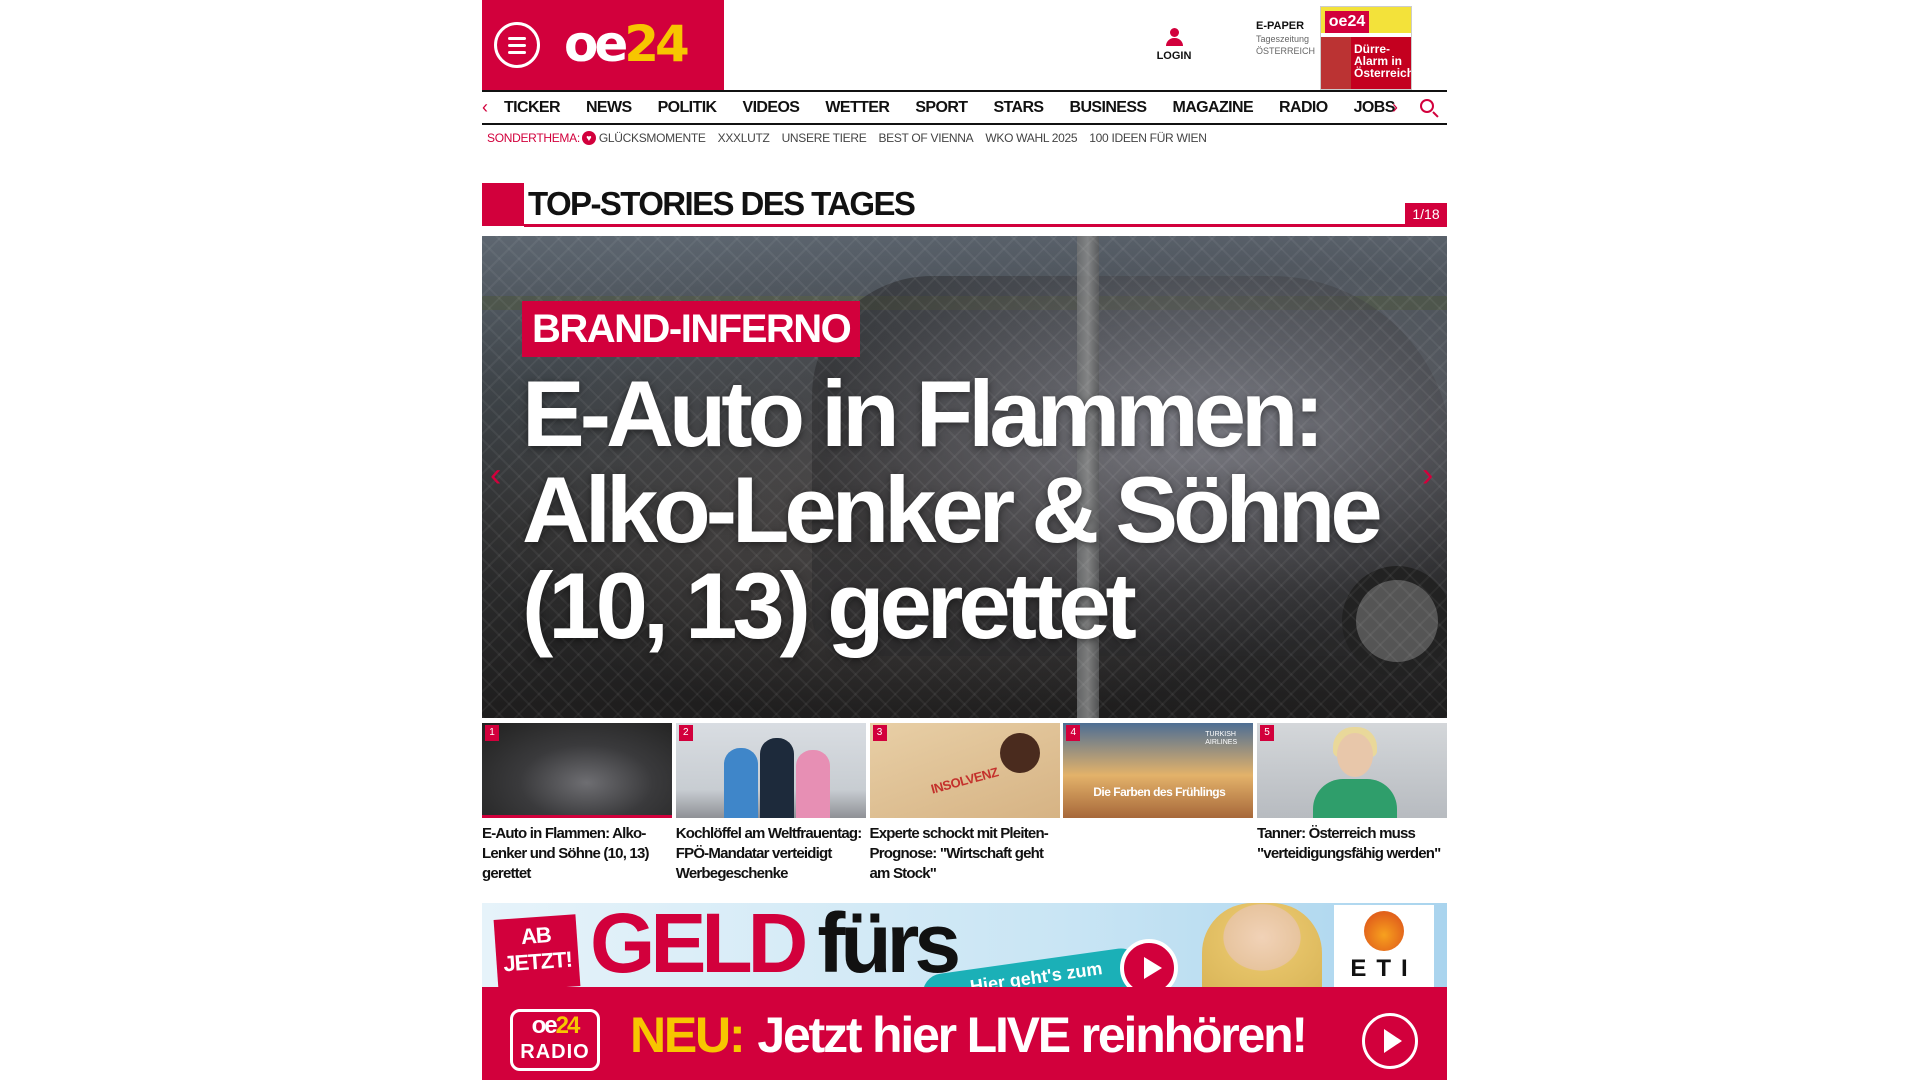  I want to click on epaper-link: E-PAPER Tageszeitung ÖSTERREICH, so click(1291, 38).